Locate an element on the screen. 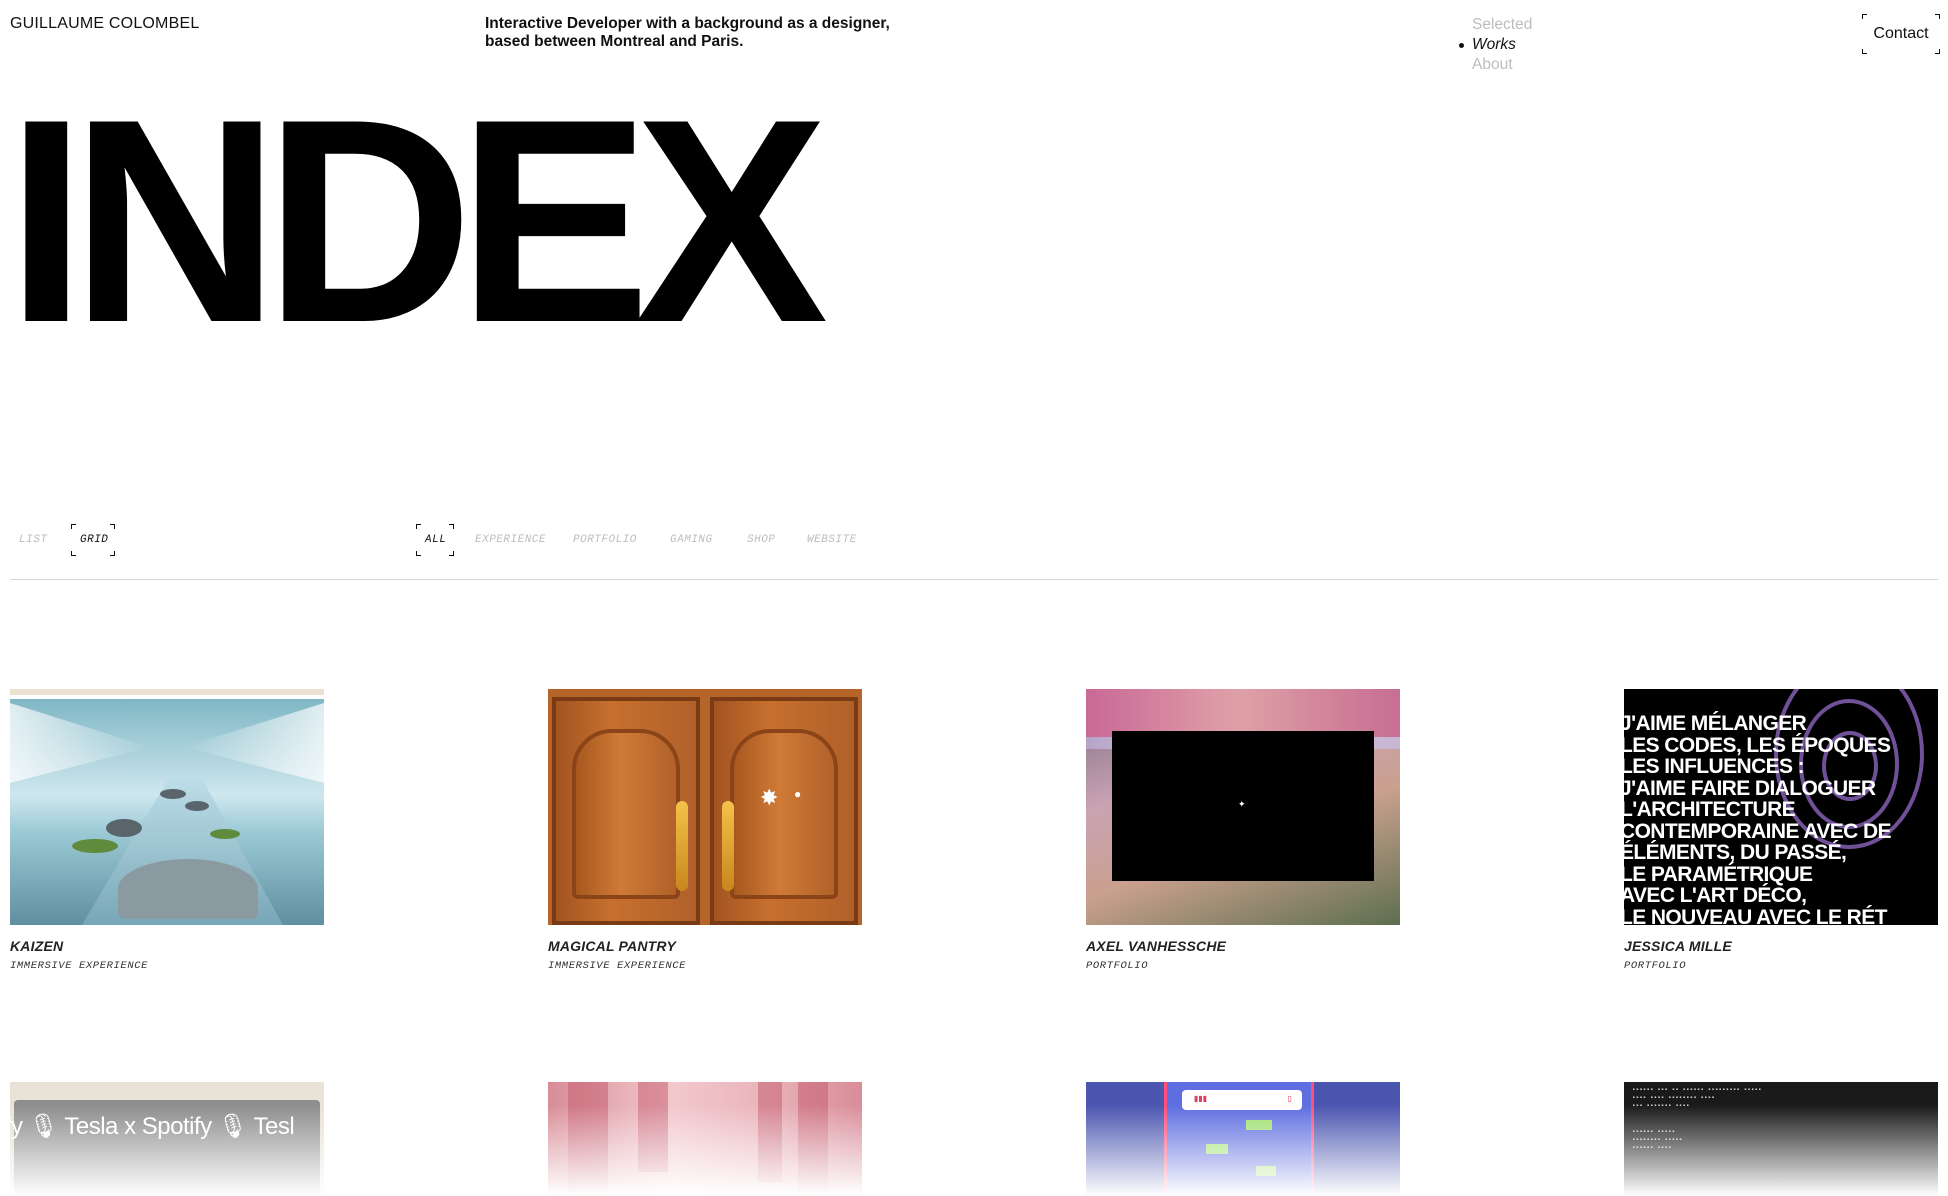 Image resolution: width=1948 pixels, height=1196 pixels. project-thumbnail: ify 🎙 Tesla x Spotify 🎙 Tesl is located at coordinates (167, 1139).